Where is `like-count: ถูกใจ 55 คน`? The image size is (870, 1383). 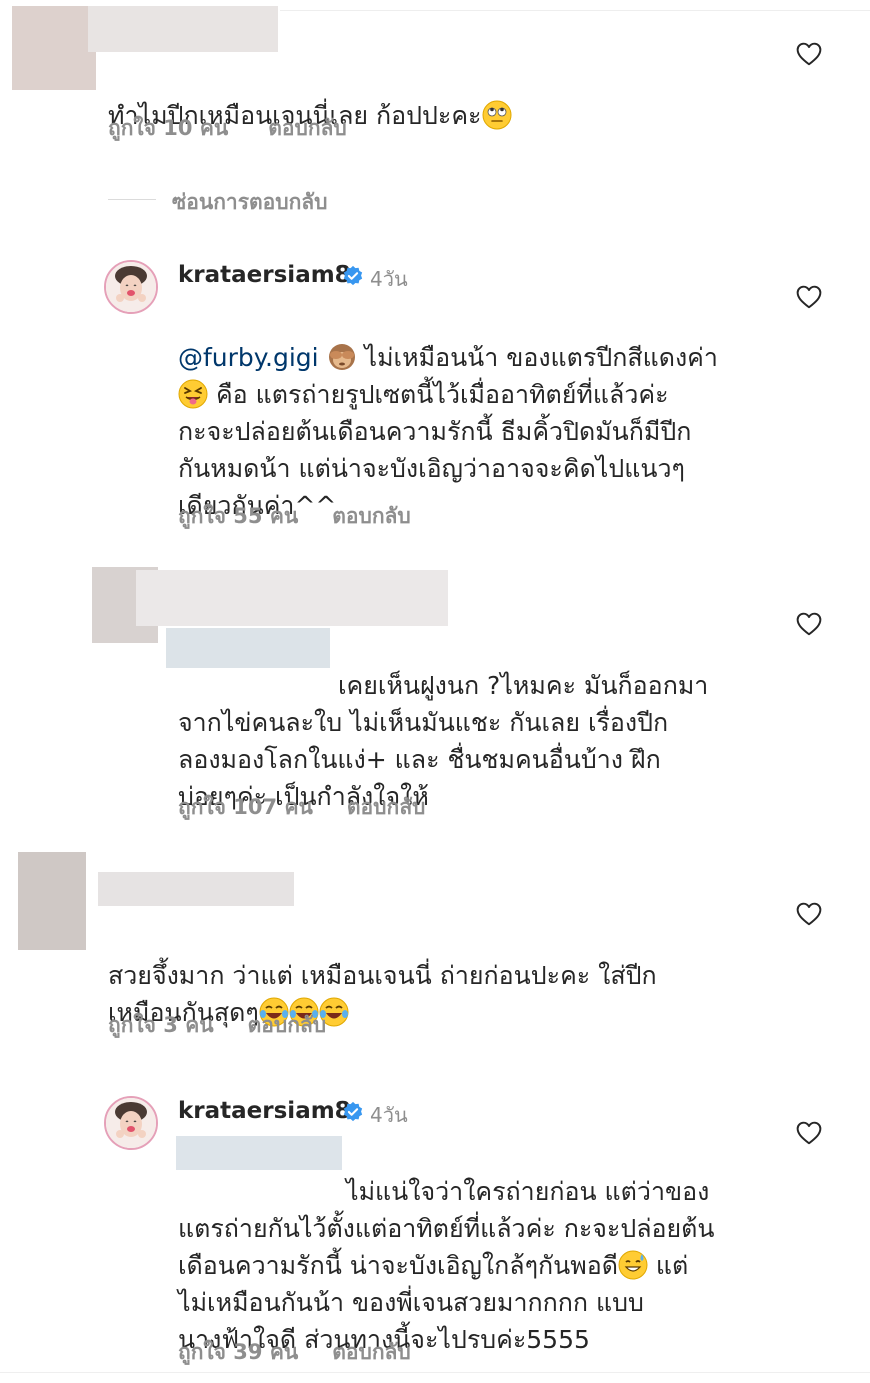 like-count: ถูกใจ 55 คน is located at coordinates (238, 516).